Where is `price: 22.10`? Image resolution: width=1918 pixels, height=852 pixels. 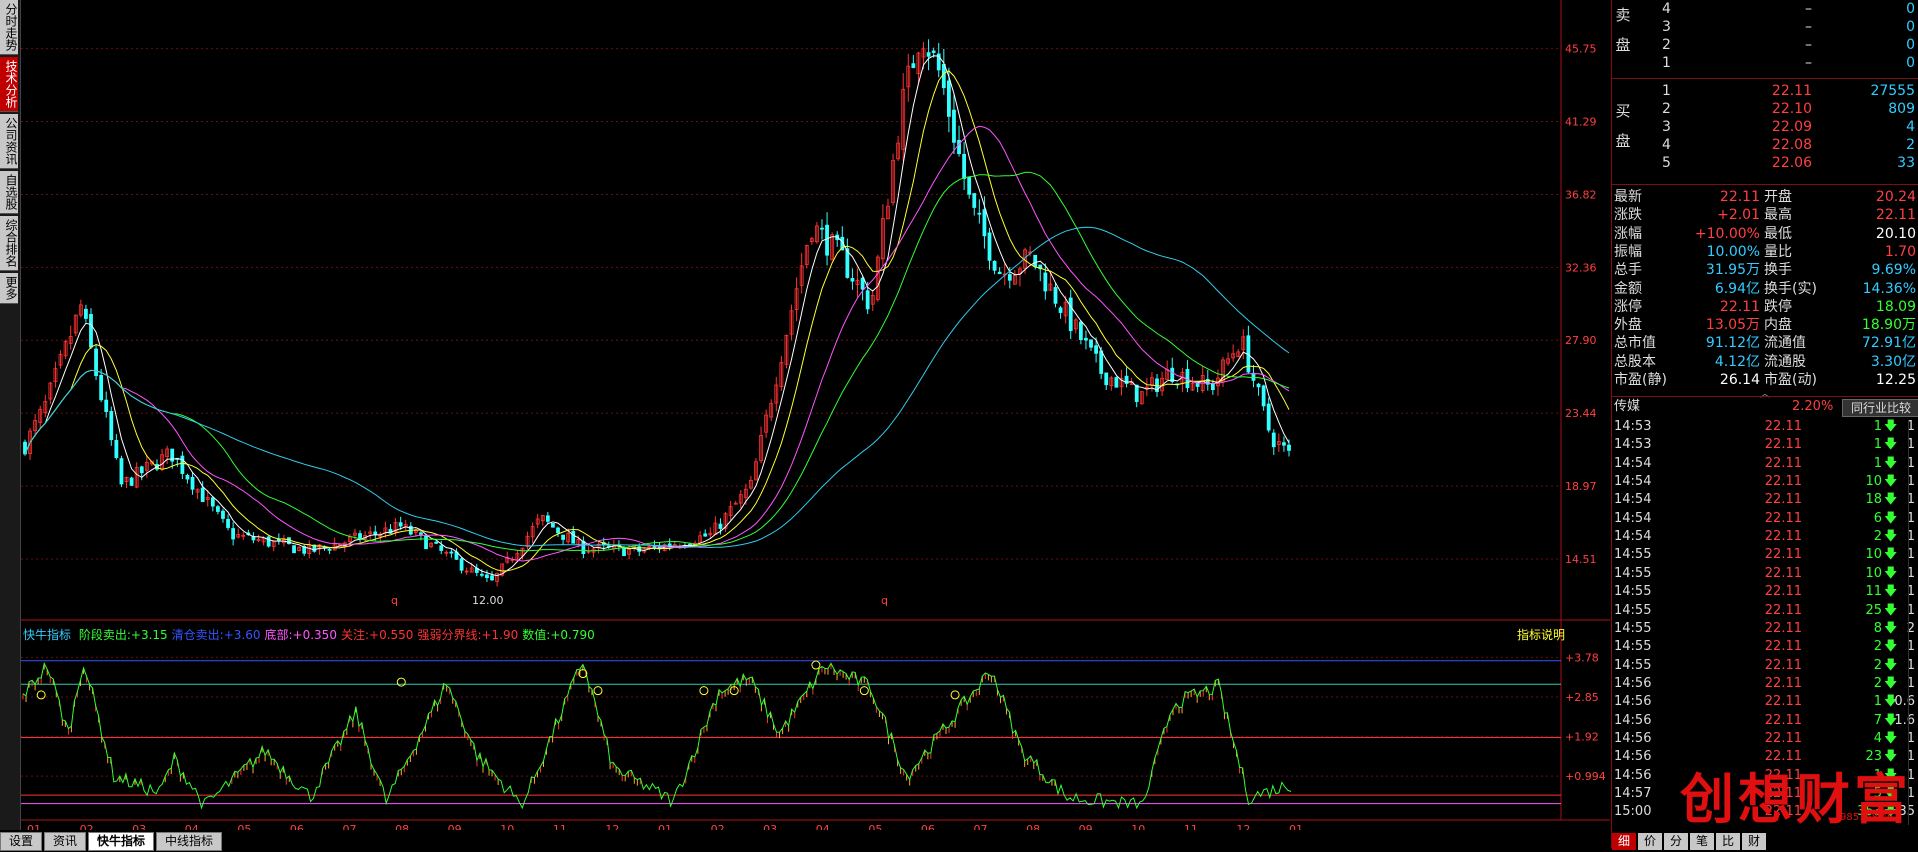 price: 22.10 is located at coordinates (1791, 109).